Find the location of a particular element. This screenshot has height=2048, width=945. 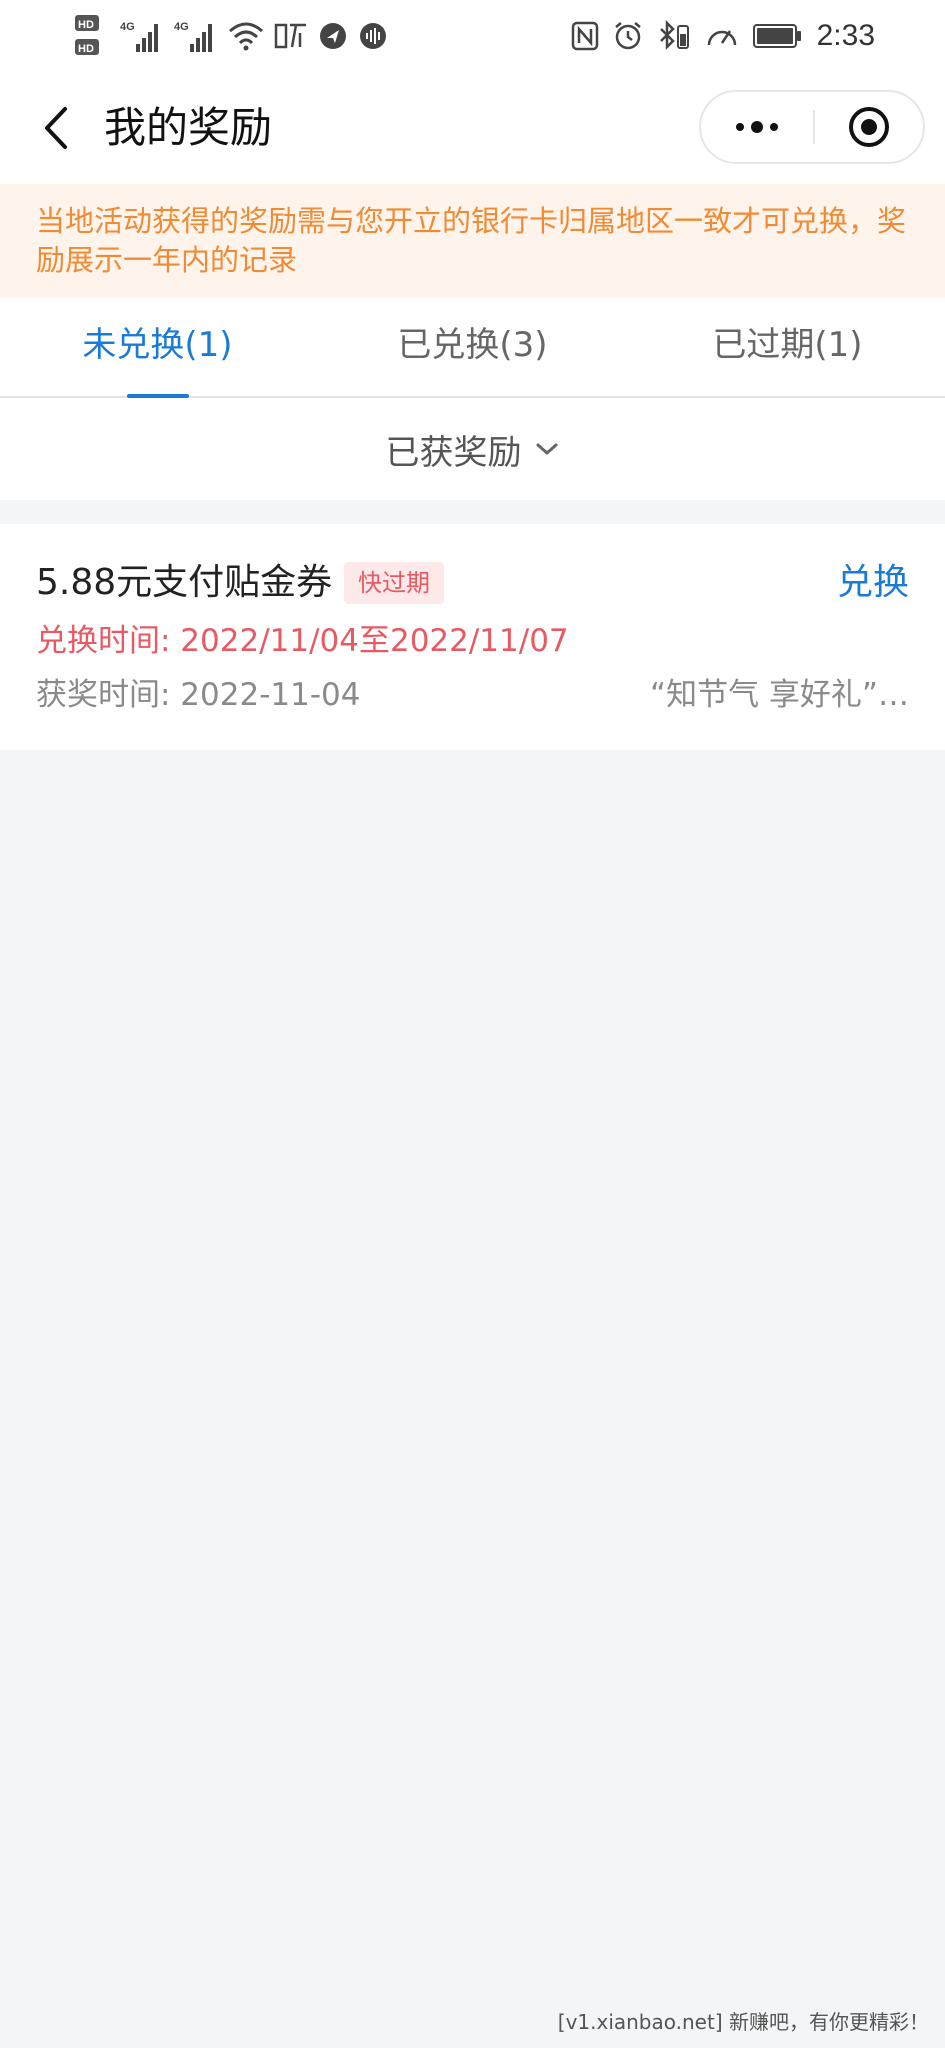

tab-label: 已过期(1) is located at coordinates (787, 345).